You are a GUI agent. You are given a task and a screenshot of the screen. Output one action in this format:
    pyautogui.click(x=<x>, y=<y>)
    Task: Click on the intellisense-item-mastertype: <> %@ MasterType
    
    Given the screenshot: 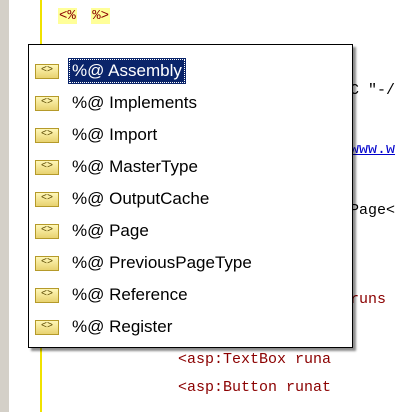 What is the action you would take?
    pyautogui.click(x=189, y=167)
    